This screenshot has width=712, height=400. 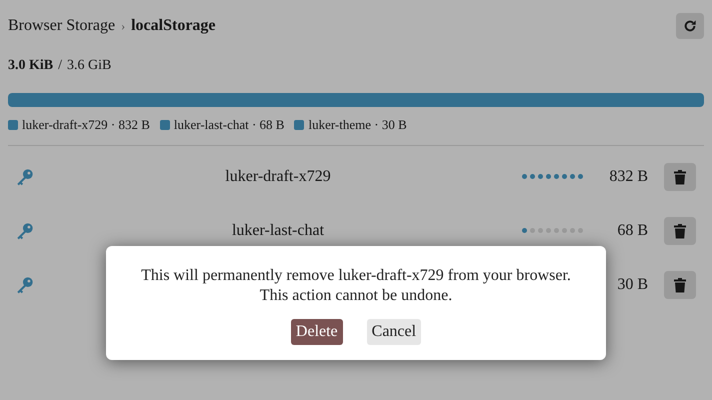 I want to click on entry-name: luker-draft-x729, so click(x=278, y=176).